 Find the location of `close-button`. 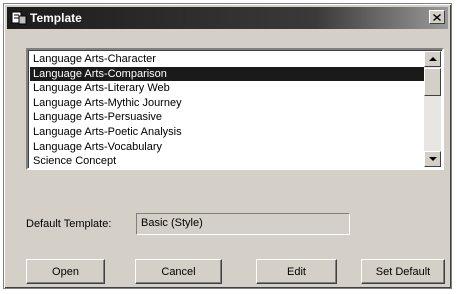

close-button is located at coordinates (437, 17).